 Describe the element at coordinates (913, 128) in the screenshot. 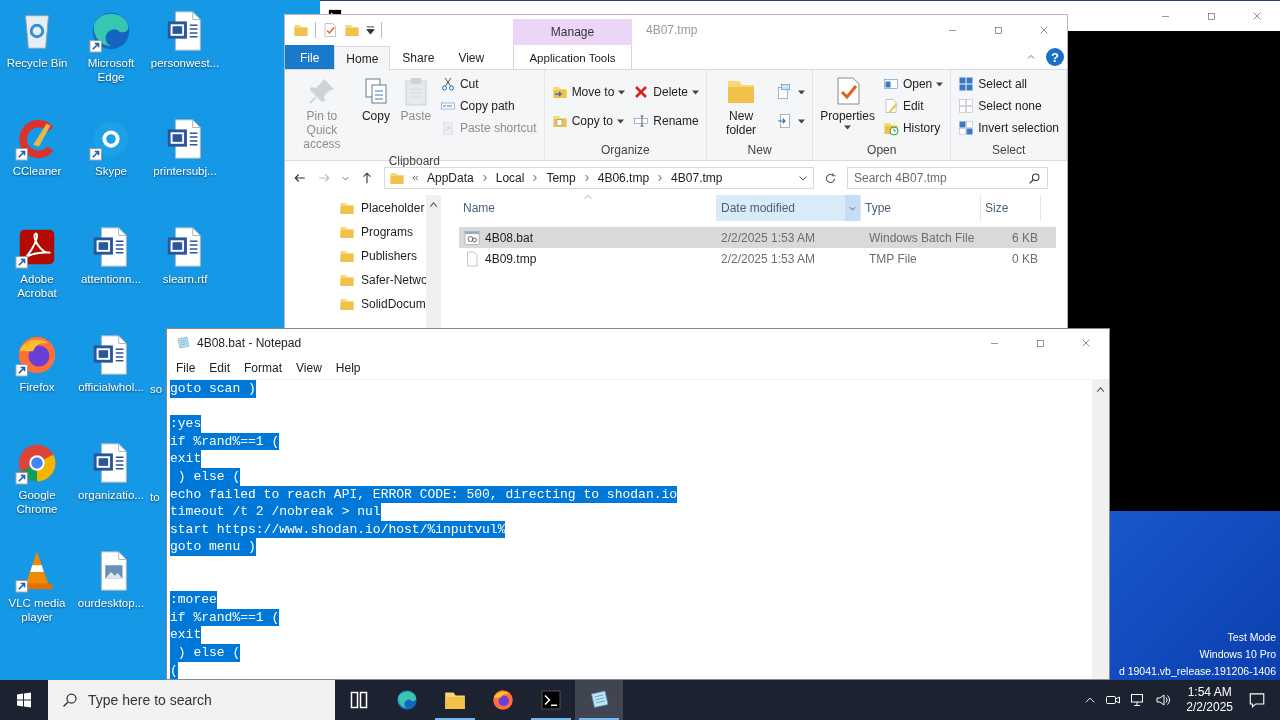

I see `ribbon-button: History` at that location.